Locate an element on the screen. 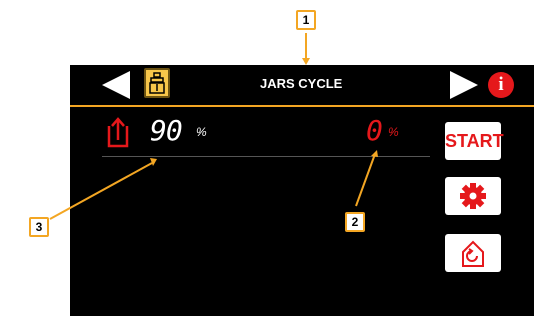  callout-1: 1 is located at coordinates (306, 20).